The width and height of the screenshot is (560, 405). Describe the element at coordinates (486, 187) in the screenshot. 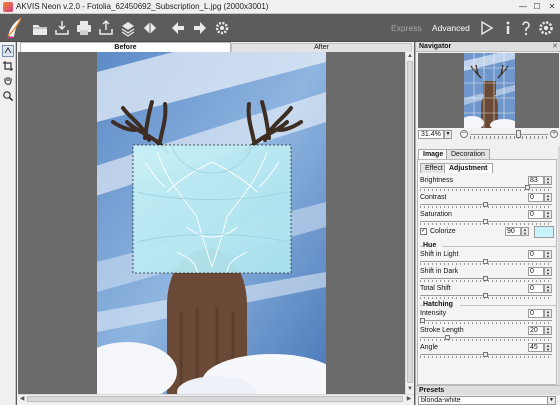

I see `brightness-slider` at that location.